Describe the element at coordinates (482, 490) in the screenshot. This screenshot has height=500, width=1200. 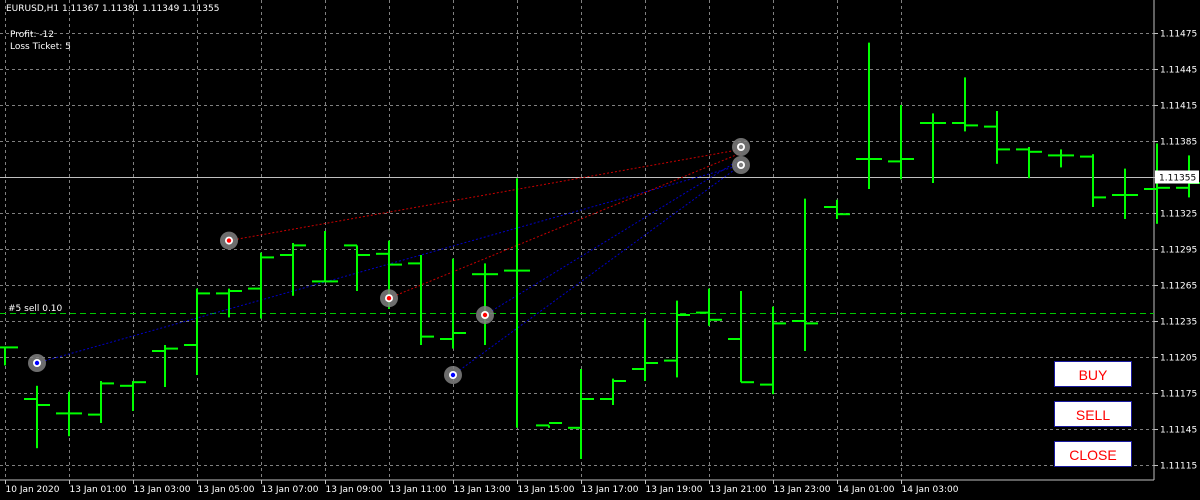
I see `time-tick-label: 13 Jan 13:00` at that location.